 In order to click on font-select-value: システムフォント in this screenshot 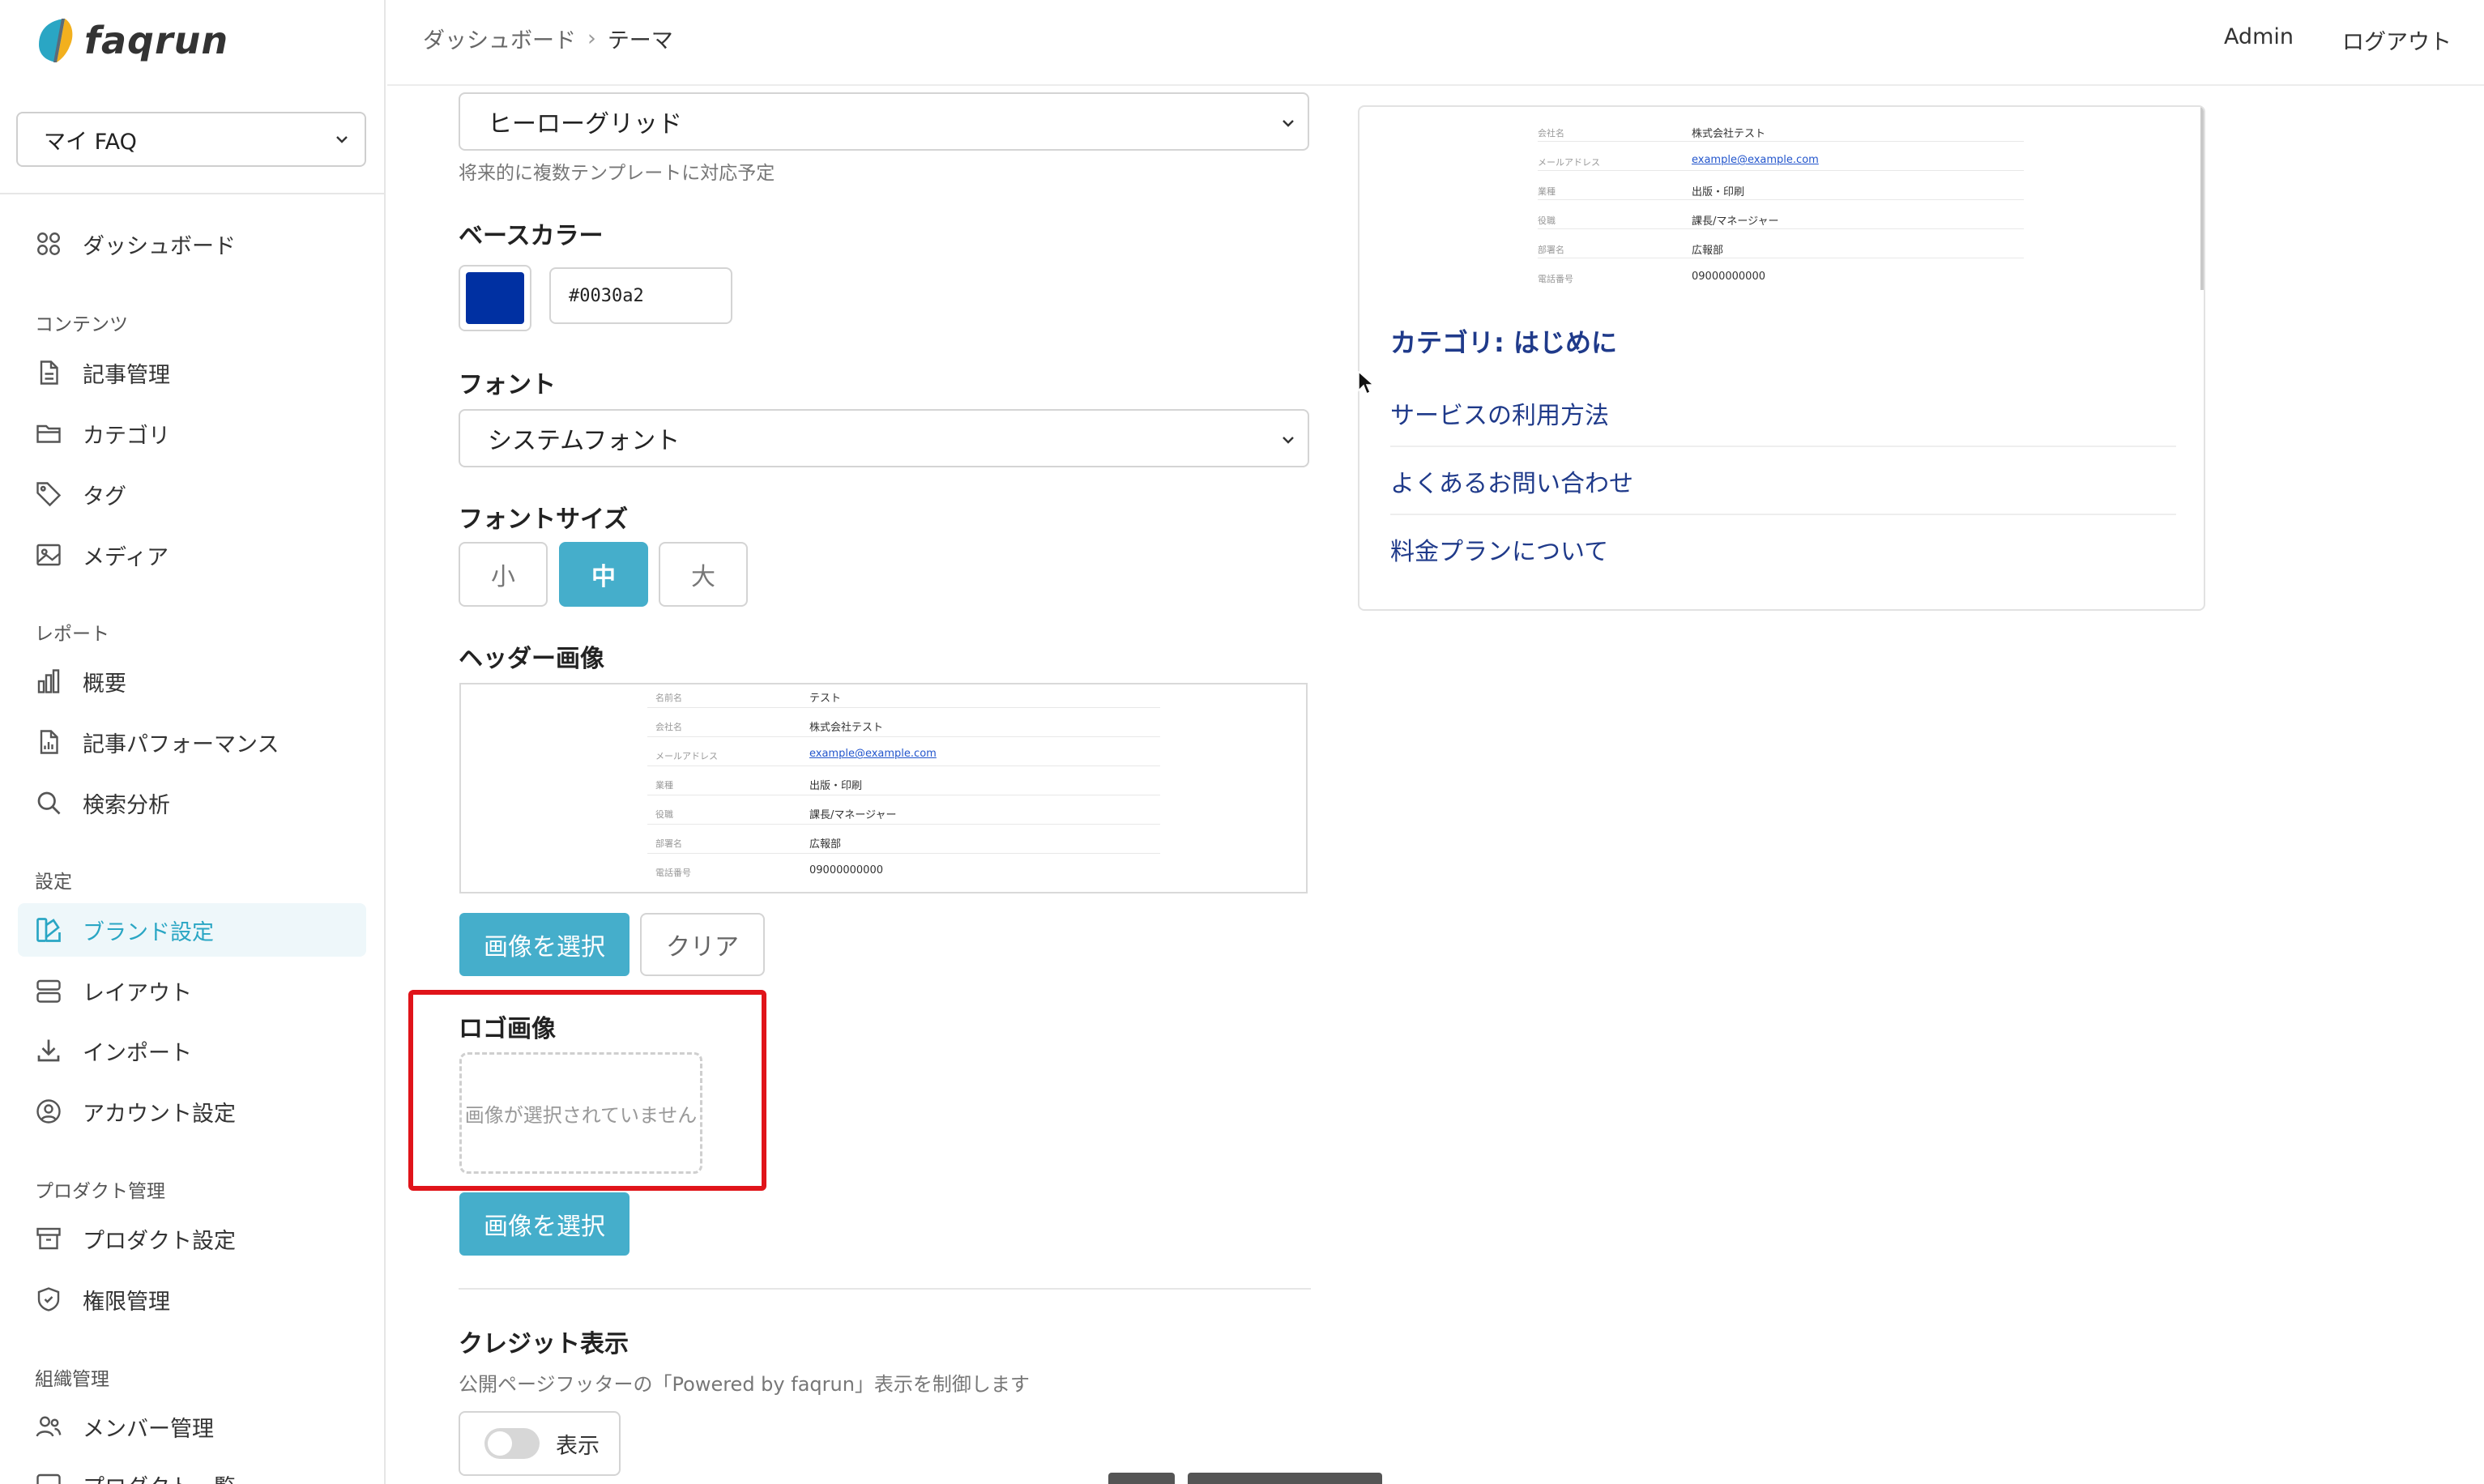, I will do `click(584, 441)`.